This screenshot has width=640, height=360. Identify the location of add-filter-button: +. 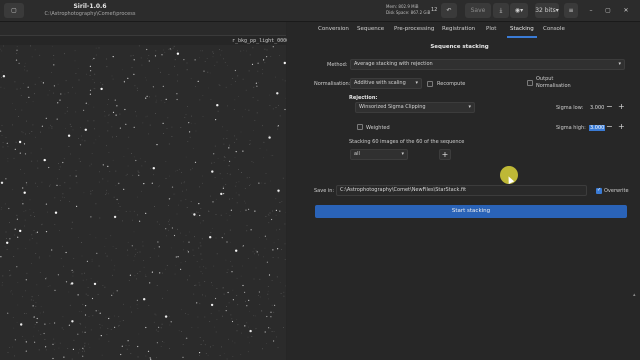
(445, 154).